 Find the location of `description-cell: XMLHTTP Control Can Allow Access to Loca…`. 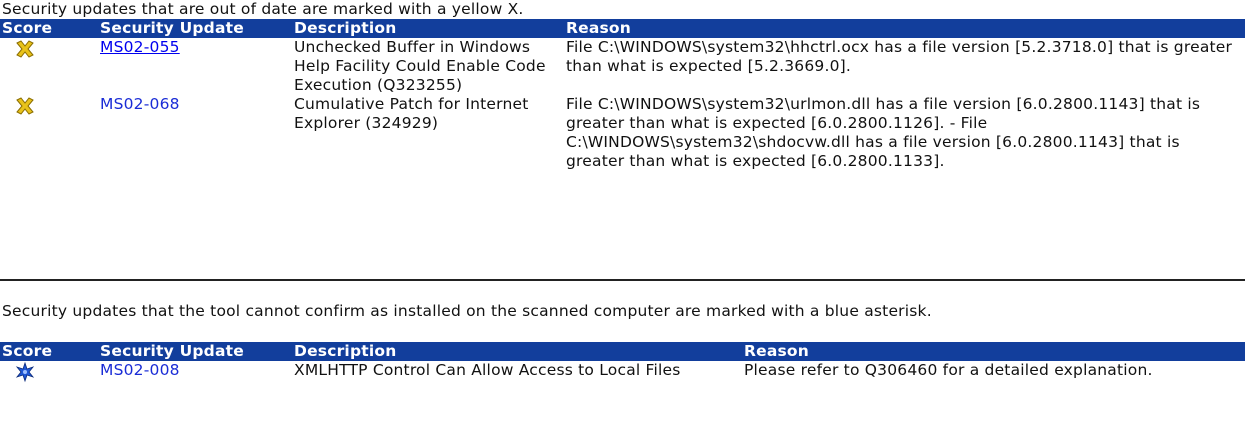

description-cell: XMLHTTP Control Can Allow Access to Loca… is located at coordinates (487, 370).